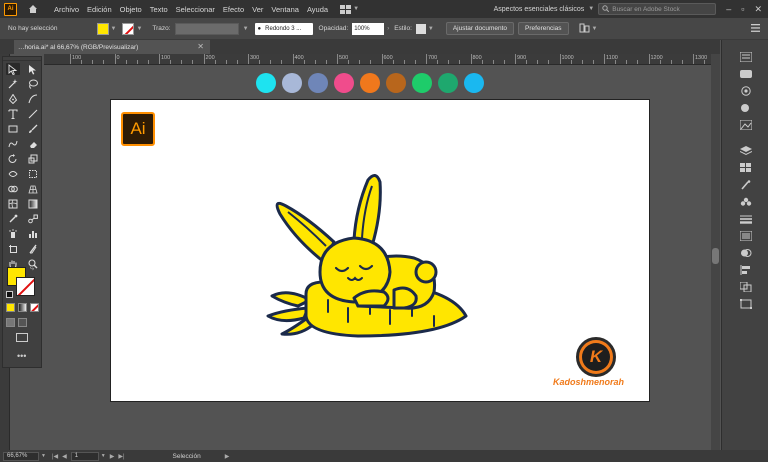 The width and height of the screenshot is (768, 462). Describe the element at coordinates (33, 219) in the screenshot. I see `blend-tool-icon` at that location.